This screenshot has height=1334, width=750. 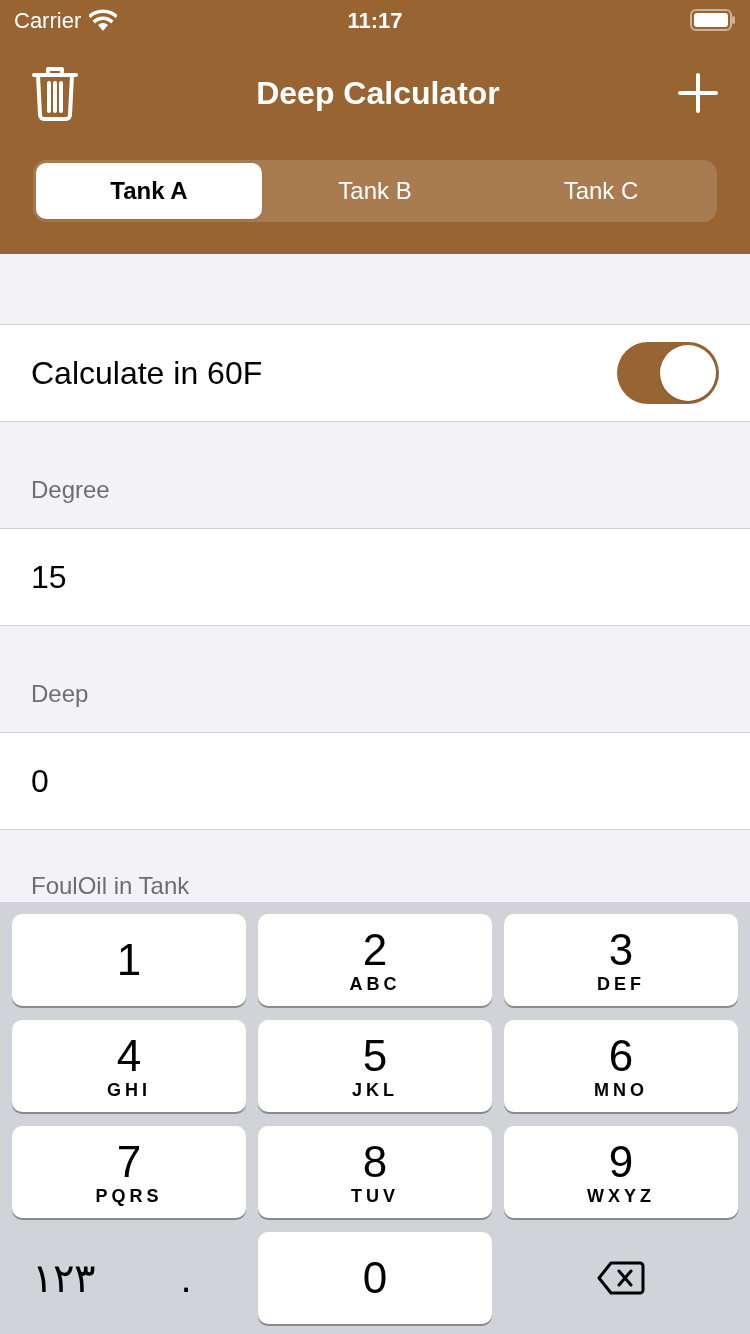 I want to click on number-field: 0, so click(x=375, y=781).